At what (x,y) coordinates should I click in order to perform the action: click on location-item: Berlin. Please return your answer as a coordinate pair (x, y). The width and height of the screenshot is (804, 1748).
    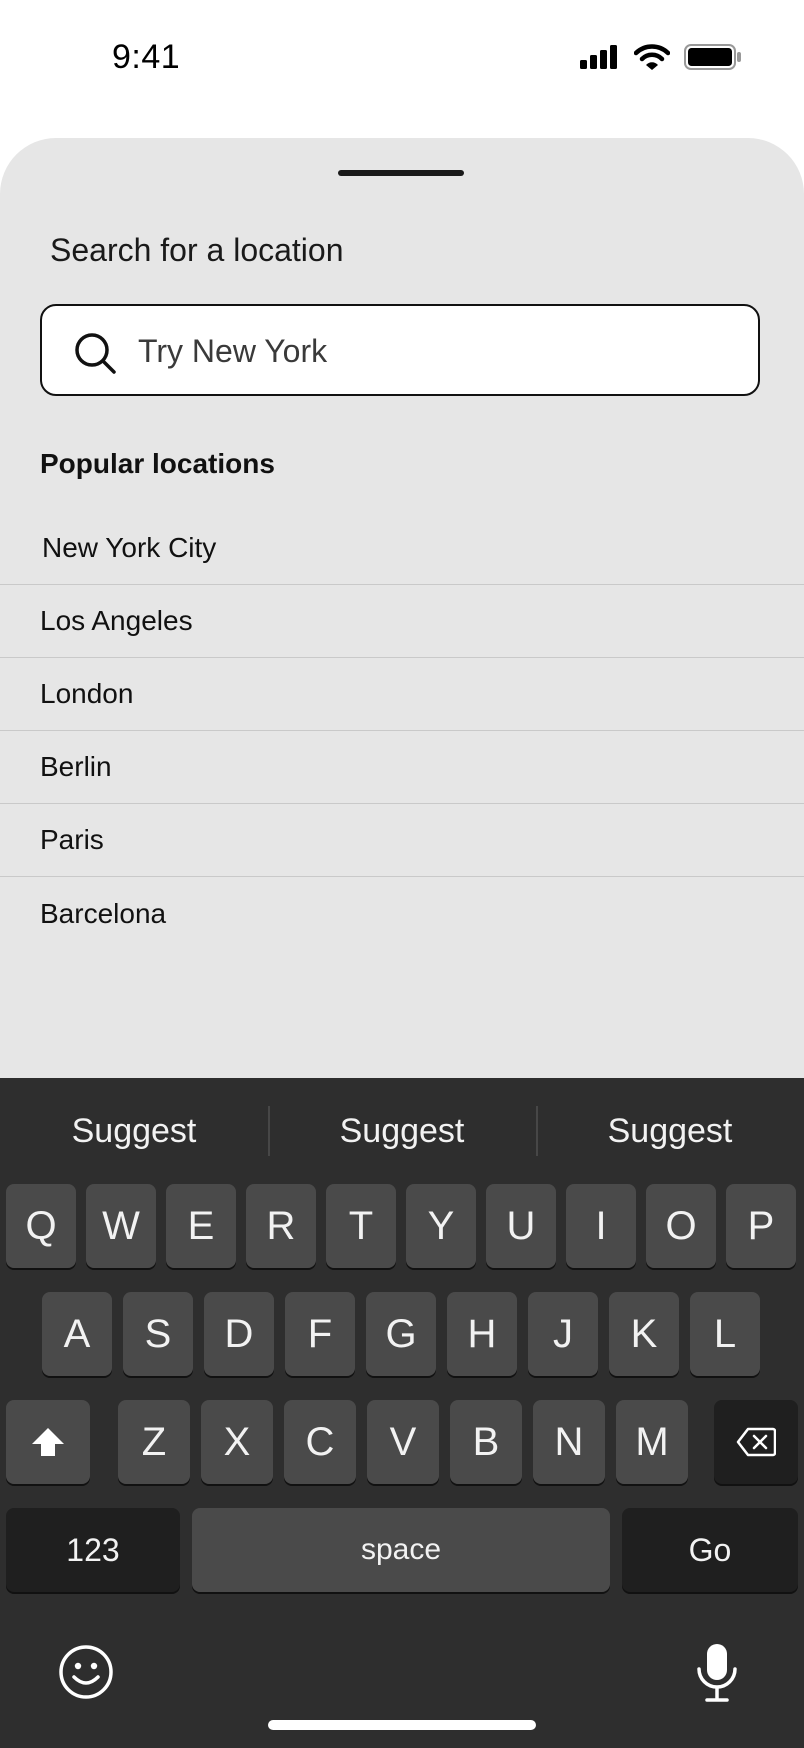
    Looking at the image, I should click on (402, 767).